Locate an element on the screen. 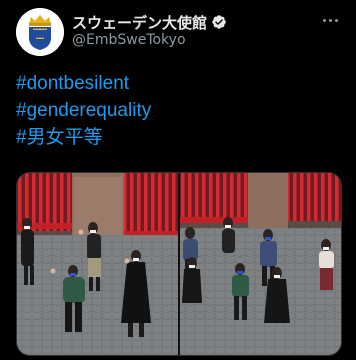 This screenshot has height=360, width=356. tweet-text: #dontbesilent #genderequality #男女平等 is located at coordinates (83, 110).